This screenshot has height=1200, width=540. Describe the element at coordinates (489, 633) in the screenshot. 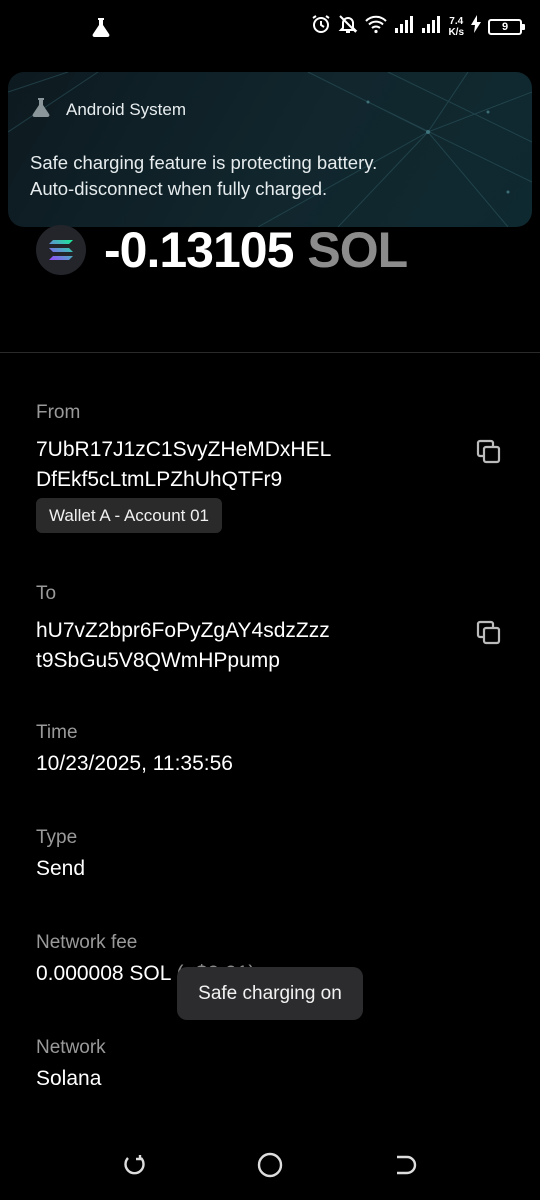

I see `copy-to-address-icon` at that location.